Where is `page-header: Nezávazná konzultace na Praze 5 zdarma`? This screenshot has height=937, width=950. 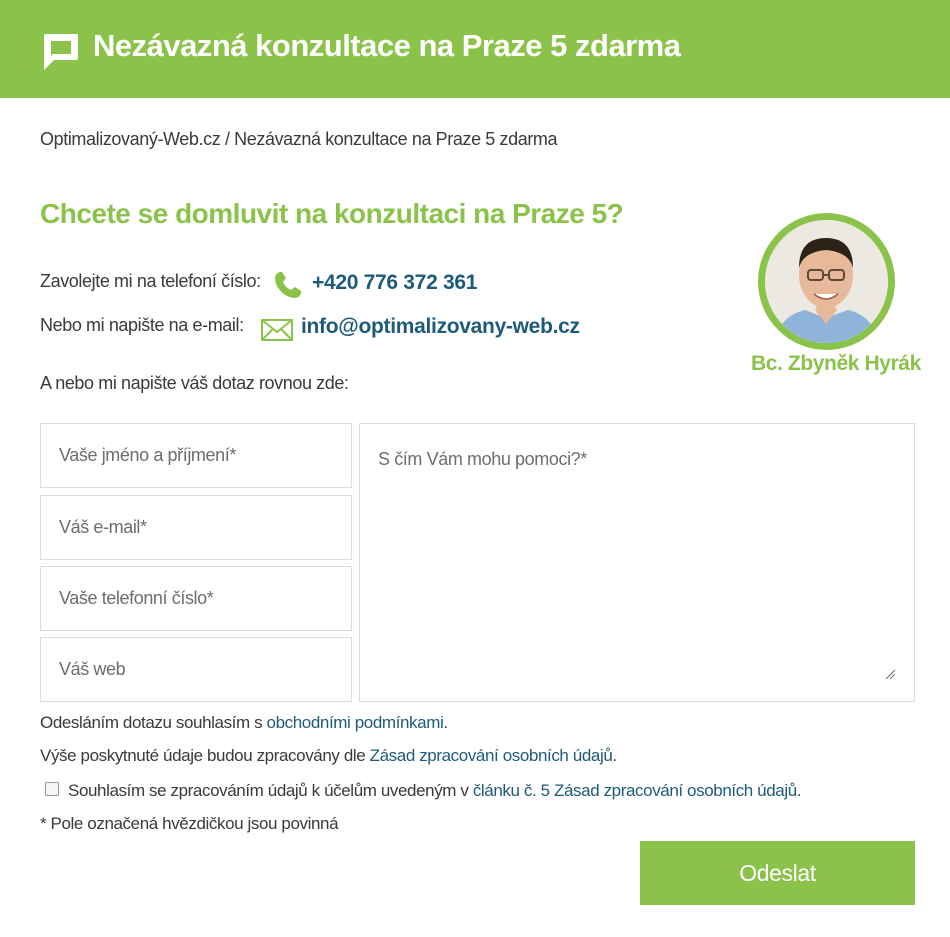 page-header: Nezávazná konzultace na Praze 5 zdarma is located at coordinates (475, 49).